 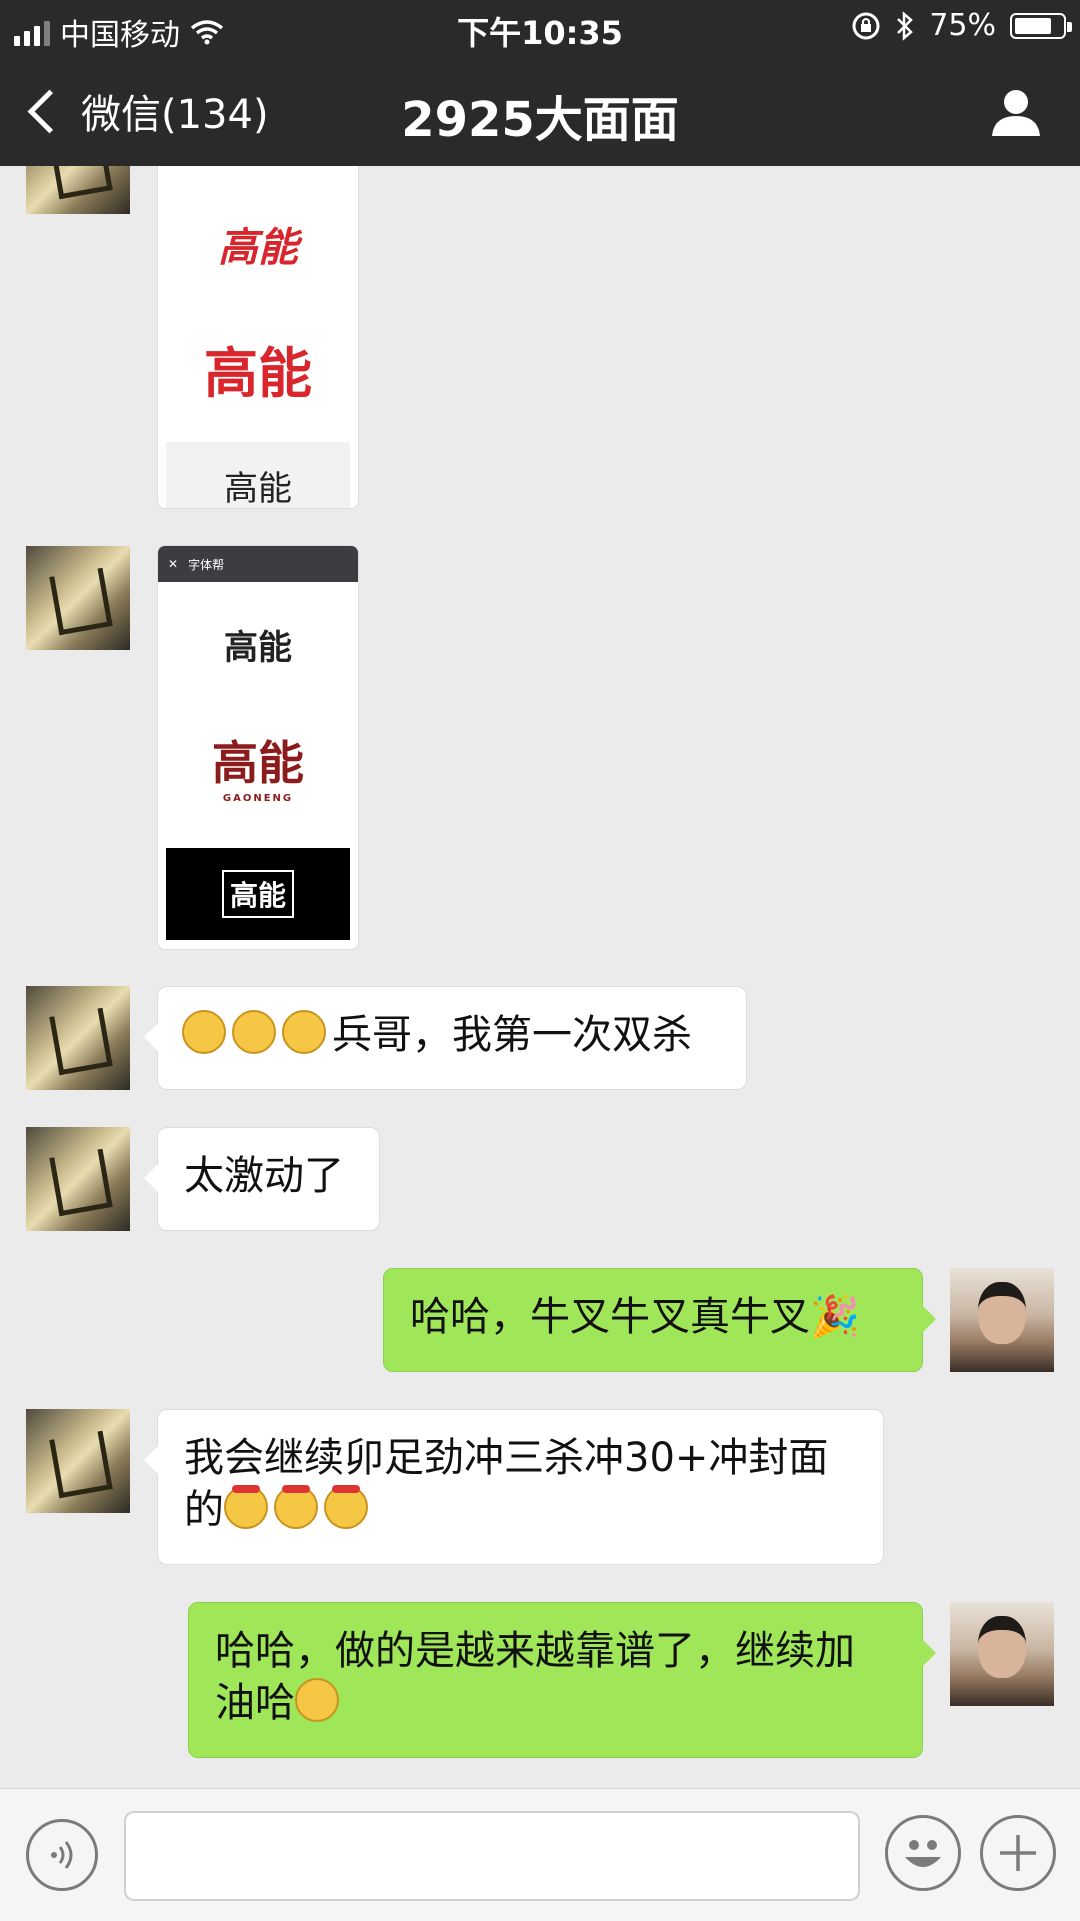 What do you see at coordinates (258, 337) in the screenshot?
I see `image-message: 高能 高能 高能 ≡□‹` at bounding box center [258, 337].